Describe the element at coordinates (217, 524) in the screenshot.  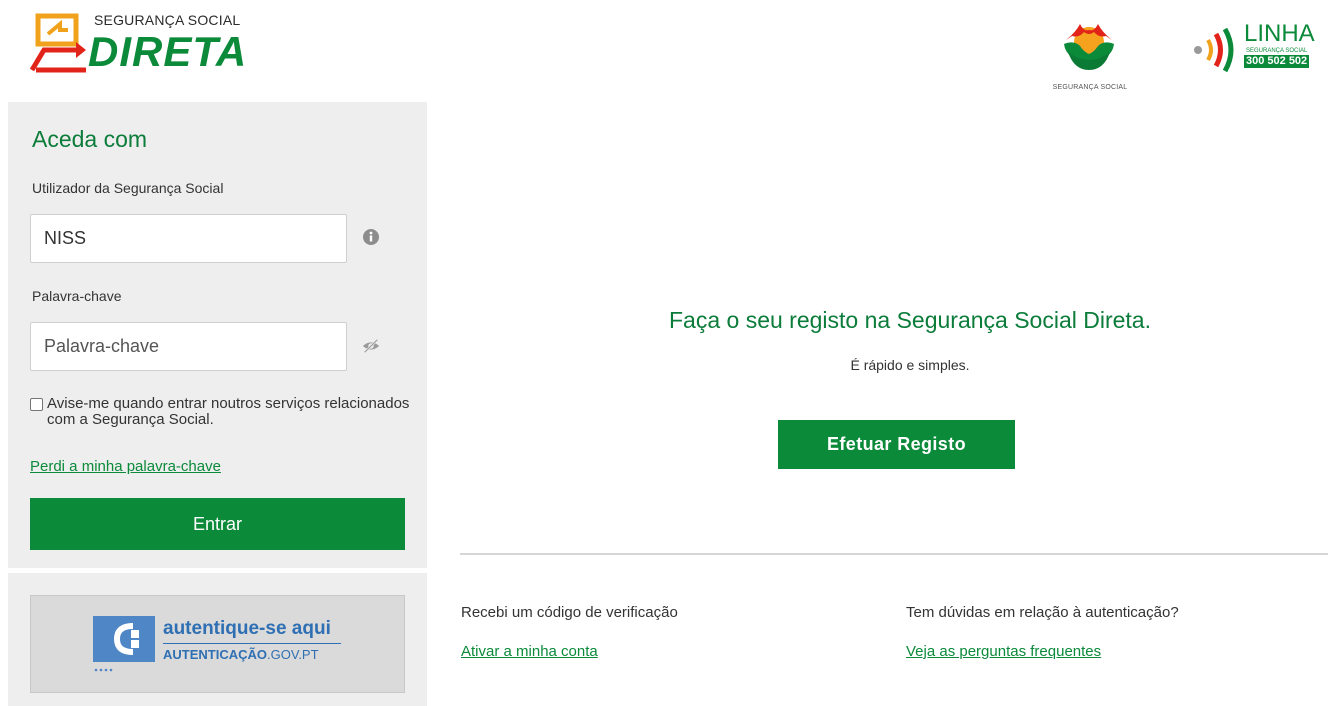
I see `login-button: Entrar` at that location.